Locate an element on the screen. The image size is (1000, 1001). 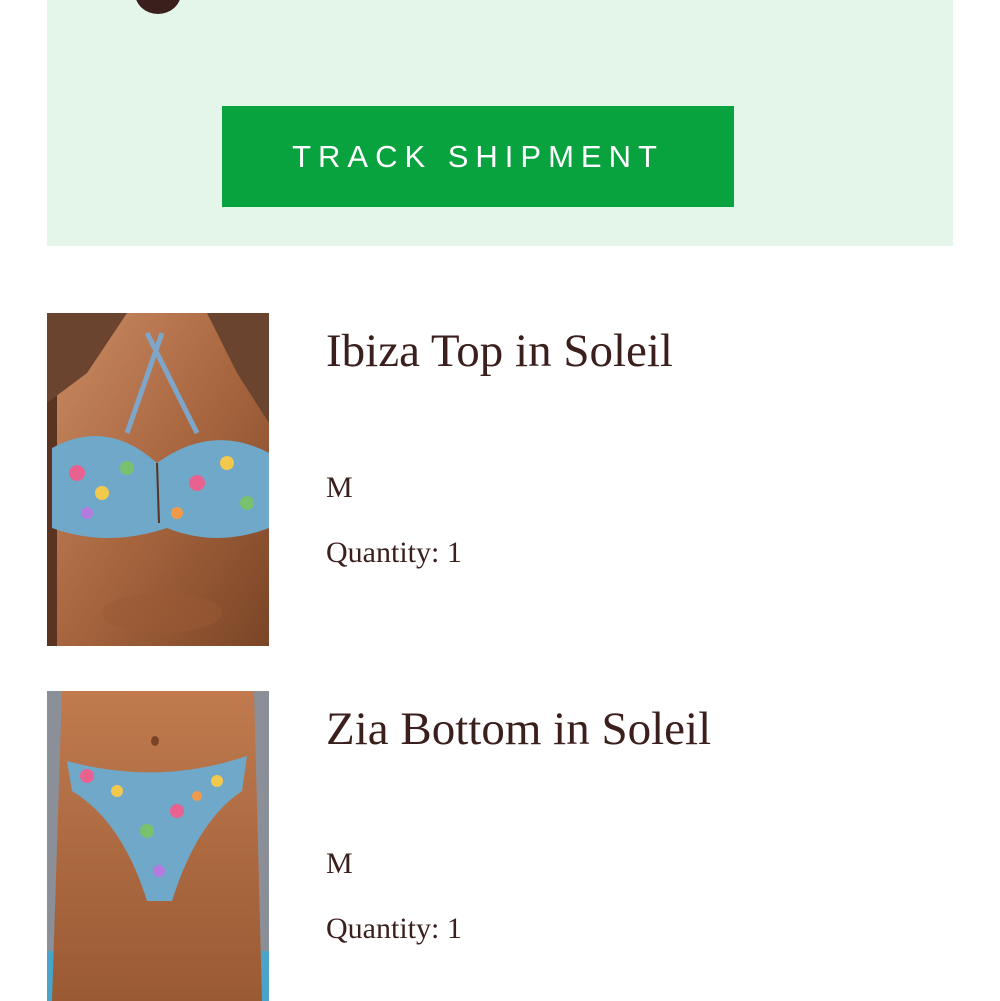
product-title: Ibiza Top in Soleil is located at coordinates (499, 351).